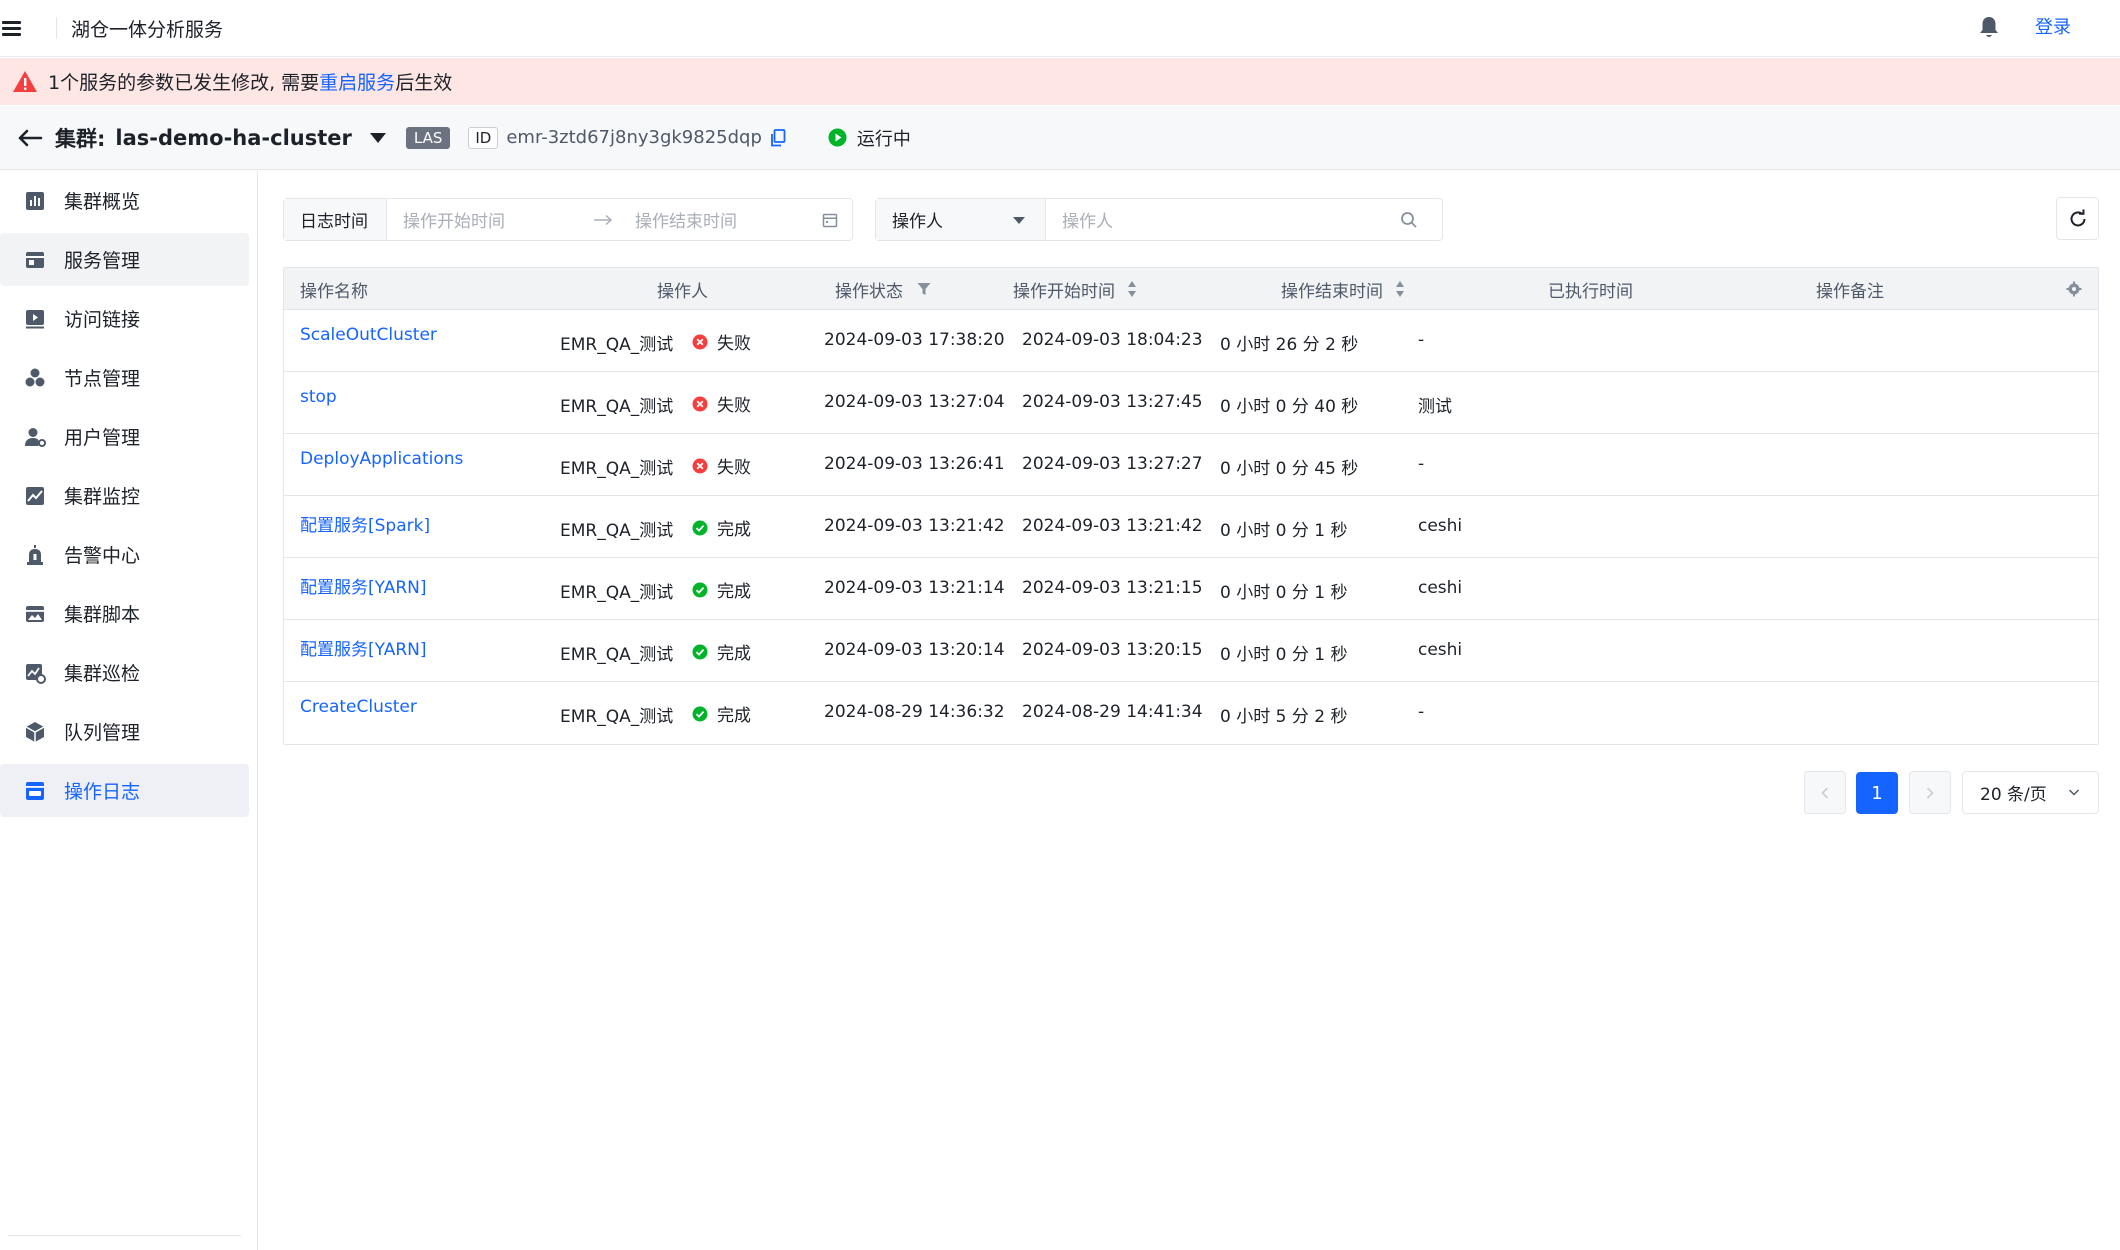 The image size is (2120, 1250). I want to click on operation-name-link: DeployApplications, so click(381, 459).